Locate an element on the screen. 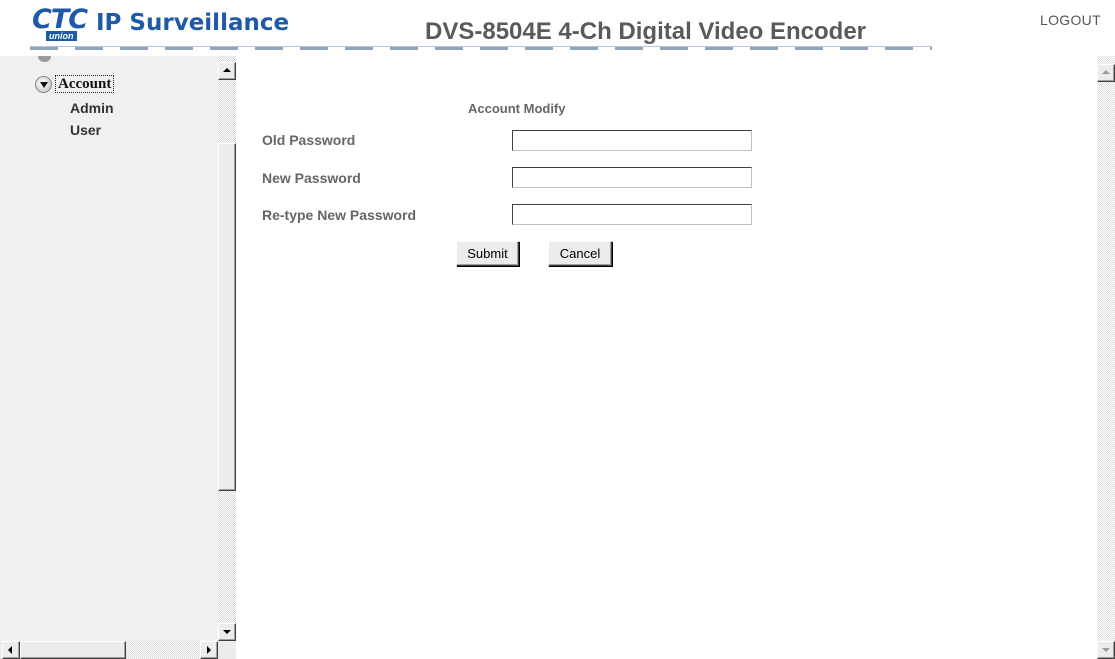 The image size is (1115, 659). nav-vertical-scrollbar is located at coordinates (227, 348).